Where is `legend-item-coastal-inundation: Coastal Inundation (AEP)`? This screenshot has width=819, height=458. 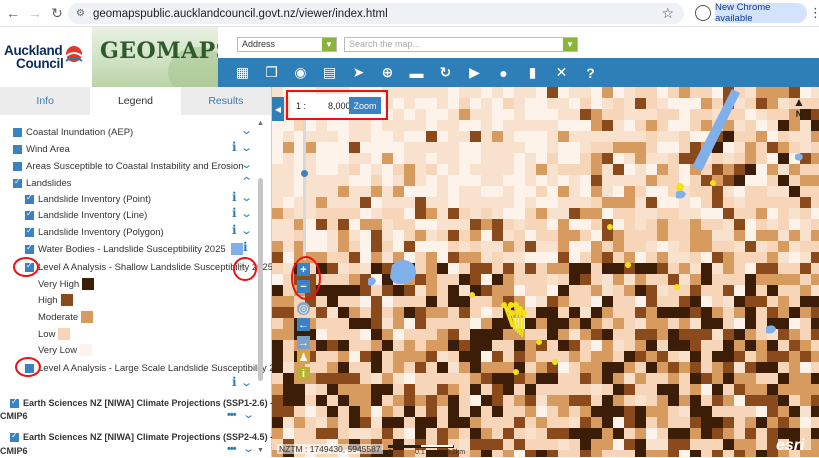 legend-item-coastal-inundation: Coastal Inundation (AEP) is located at coordinates (73, 132).